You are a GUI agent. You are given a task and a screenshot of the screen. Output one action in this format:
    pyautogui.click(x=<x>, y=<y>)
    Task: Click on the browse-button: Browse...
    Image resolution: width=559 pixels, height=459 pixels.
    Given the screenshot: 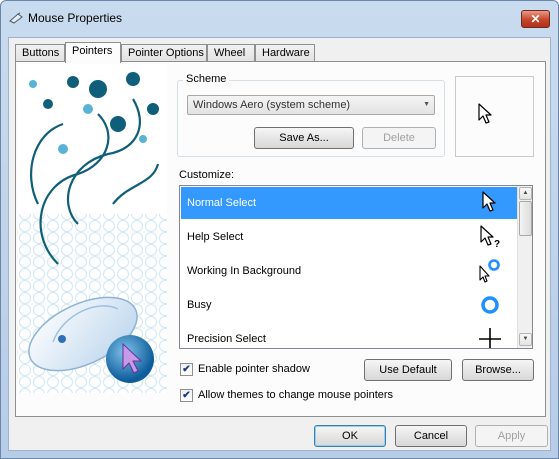 What is the action you would take?
    pyautogui.click(x=498, y=370)
    